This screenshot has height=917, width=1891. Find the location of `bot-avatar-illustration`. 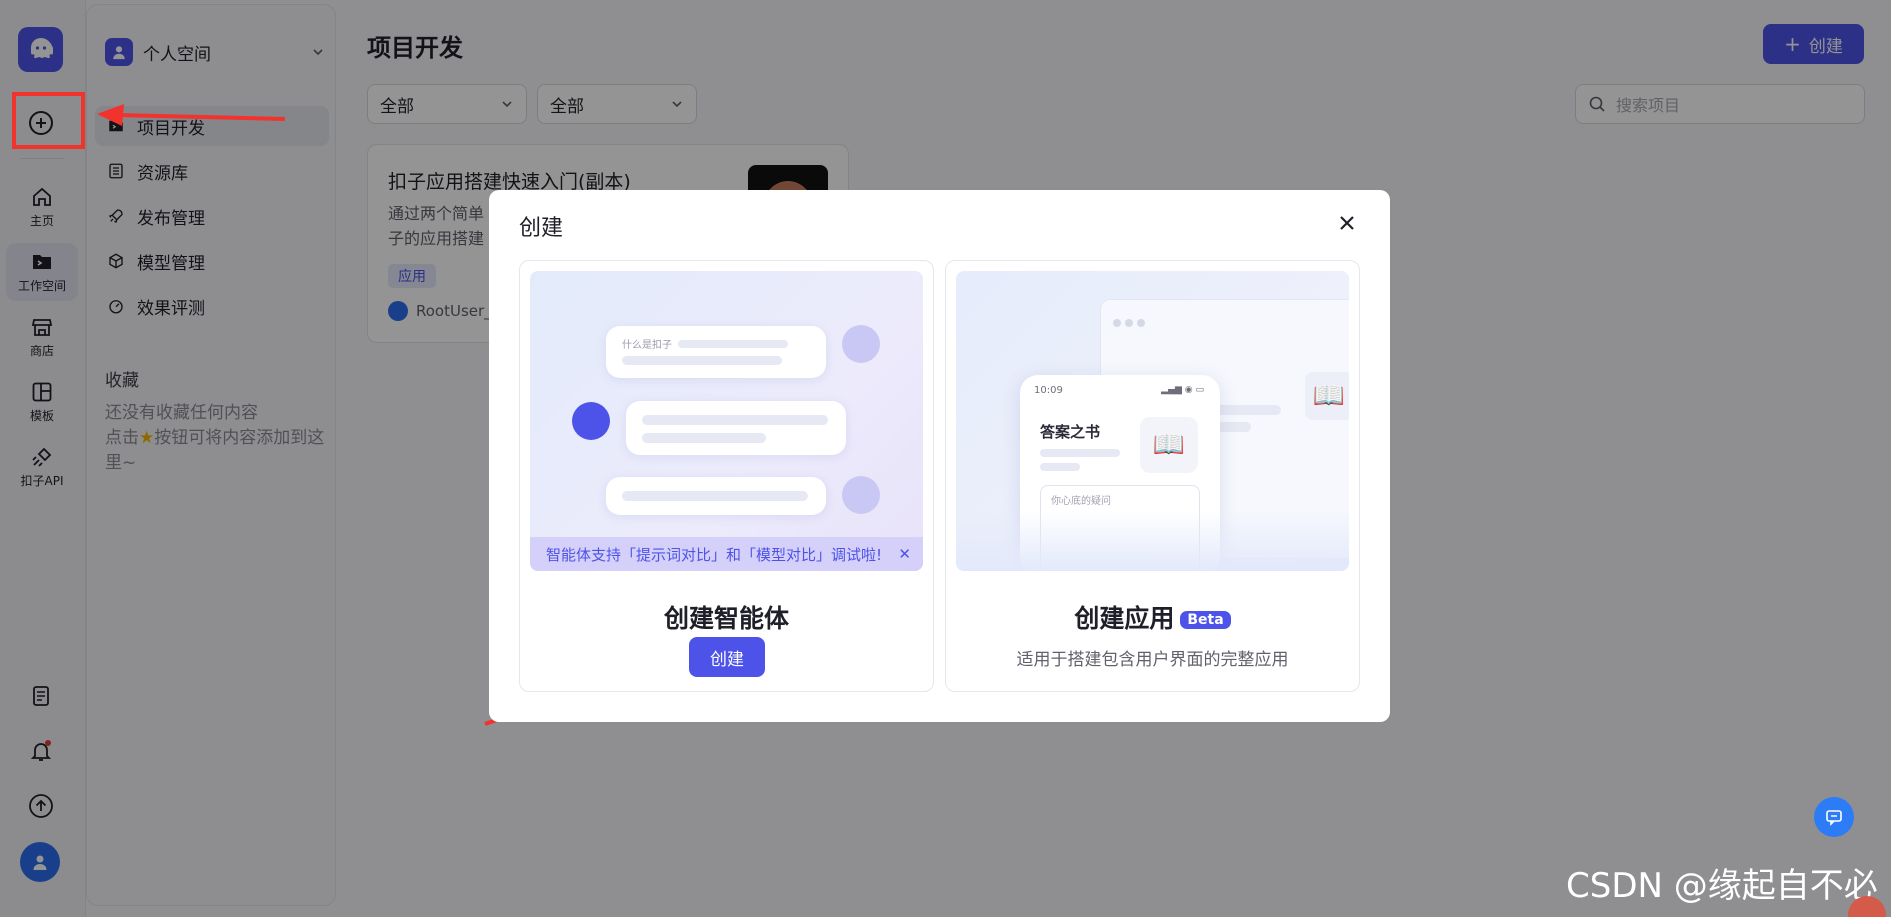

bot-avatar-illustration is located at coordinates (591, 421).